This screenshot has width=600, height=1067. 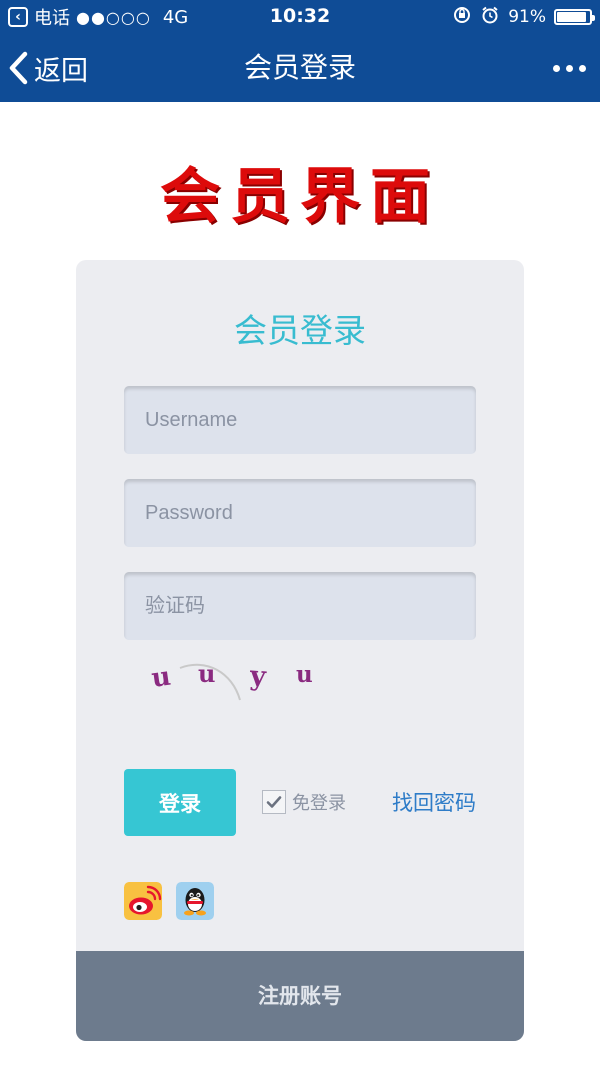 What do you see at coordinates (258, 676) in the screenshot?
I see `captcha-char: y` at bounding box center [258, 676].